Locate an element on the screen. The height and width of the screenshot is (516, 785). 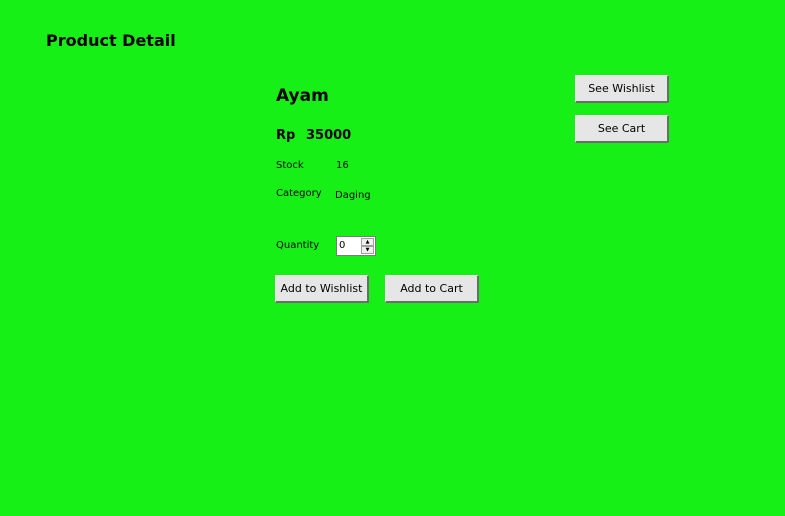
price-currency: Rp is located at coordinates (286, 135).